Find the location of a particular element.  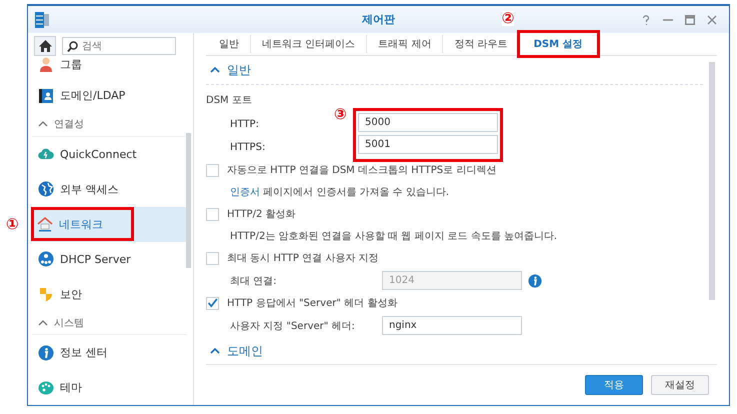

tab: 트래픽 제어 is located at coordinates (405, 44).